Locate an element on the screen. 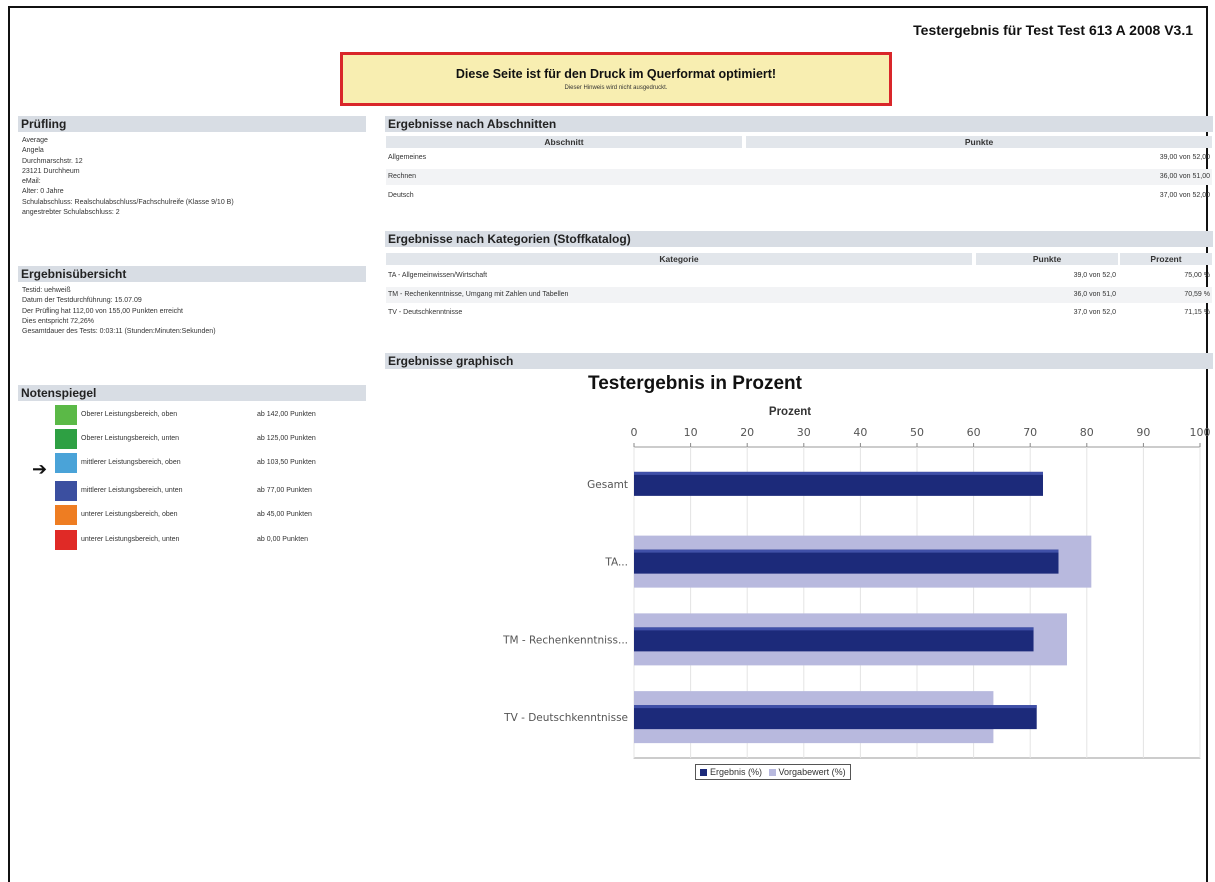 The width and height of the screenshot is (1215, 882). legend-swatch-ergebnis is located at coordinates (703, 773).